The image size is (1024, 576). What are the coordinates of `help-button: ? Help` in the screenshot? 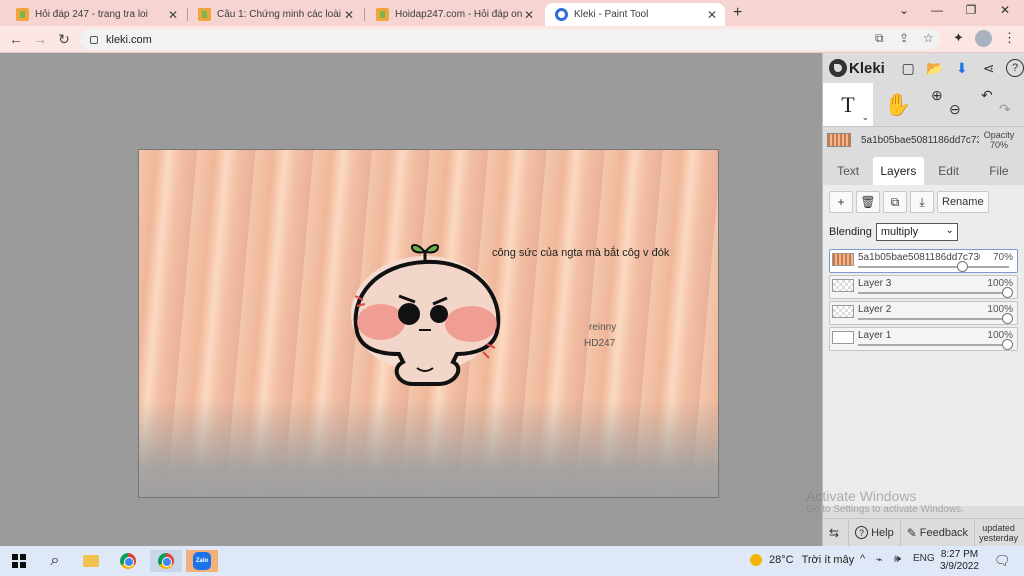 It's located at (875, 532).